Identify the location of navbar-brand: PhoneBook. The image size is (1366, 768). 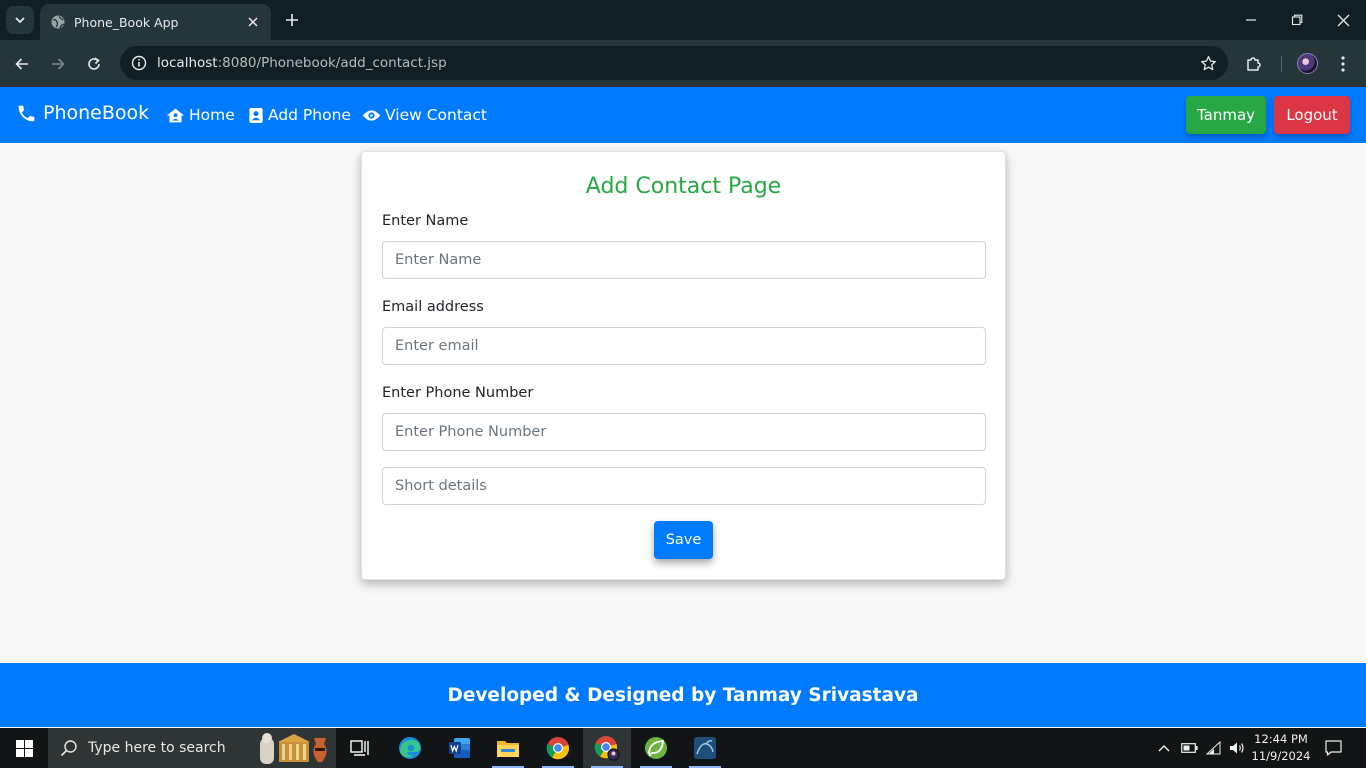
(82, 113).